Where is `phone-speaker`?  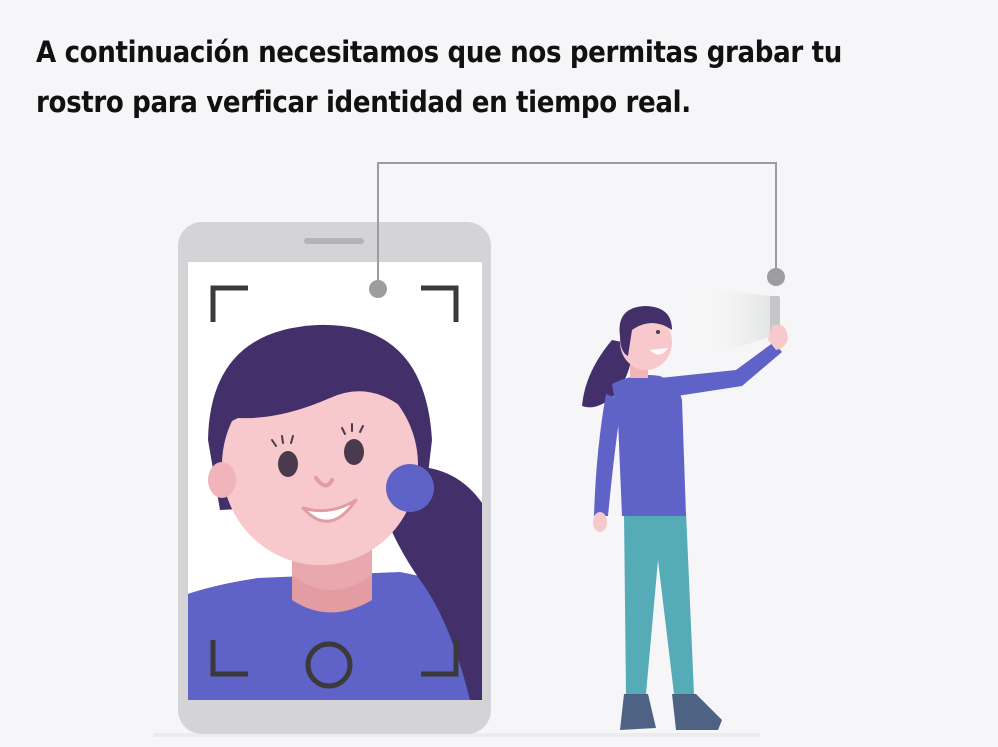
phone-speaker is located at coordinates (334, 241).